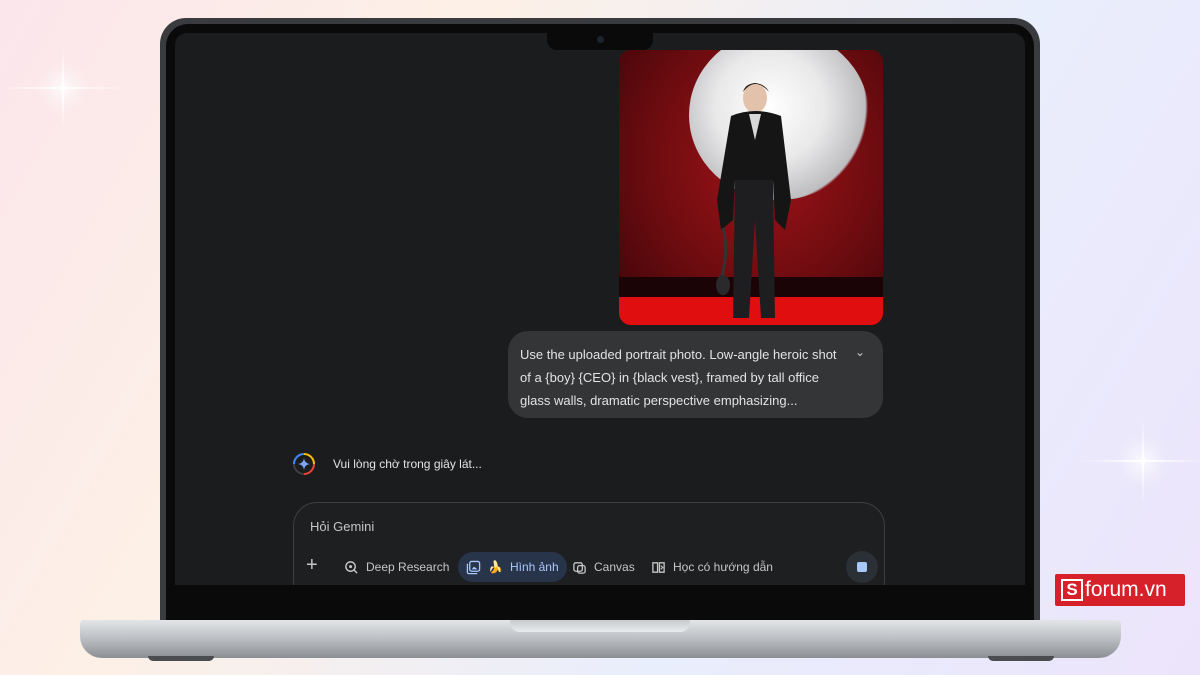 The height and width of the screenshot is (675, 1200). I want to click on uploaded-portrait-photo, so click(751, 187).